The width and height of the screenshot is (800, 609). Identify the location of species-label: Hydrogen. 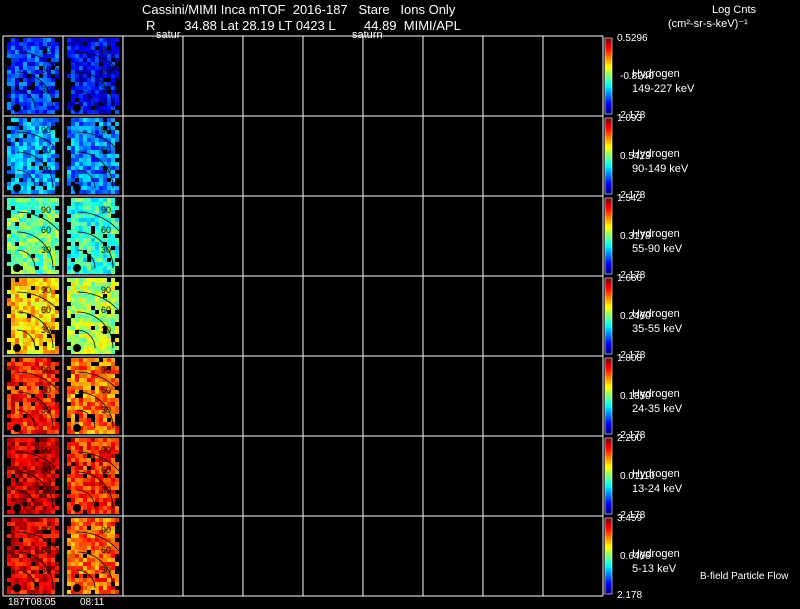
(656, 554).